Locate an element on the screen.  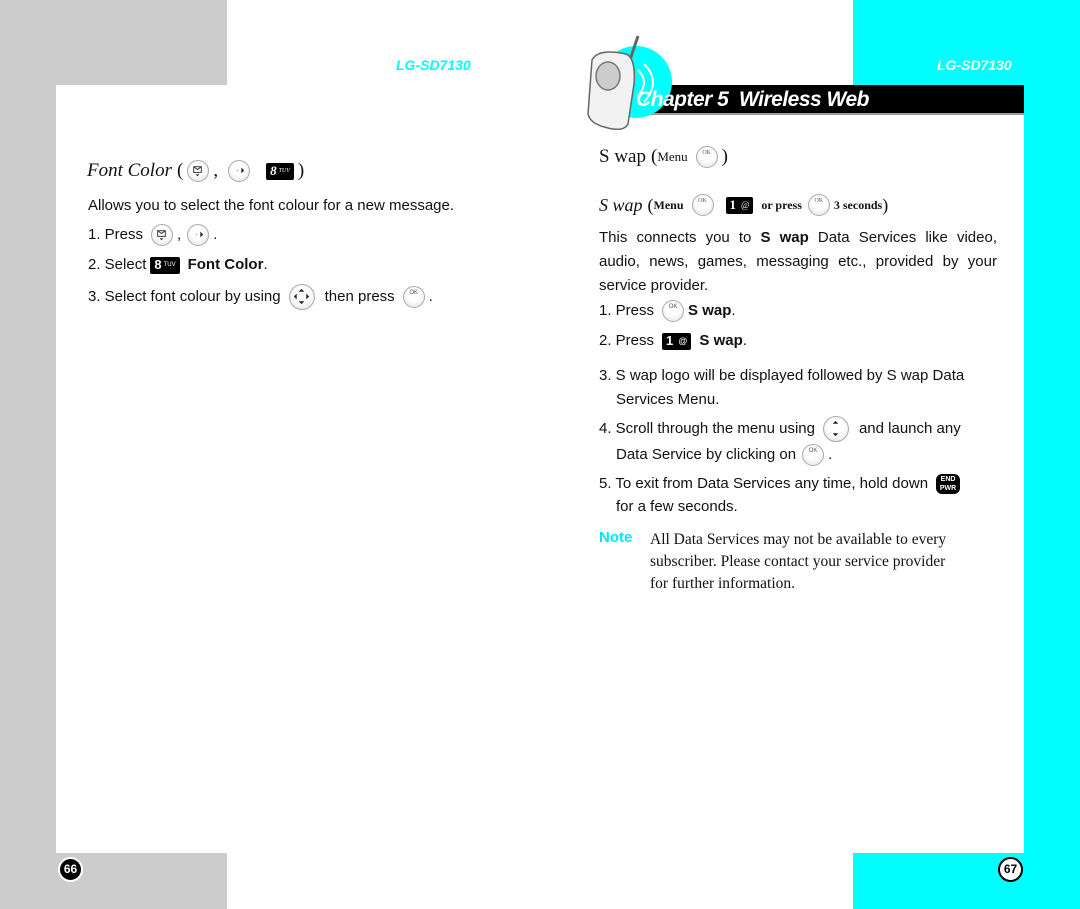
font-color-heading: Font Color ( , 8 TUV ) is located at coordinates (196, 171).